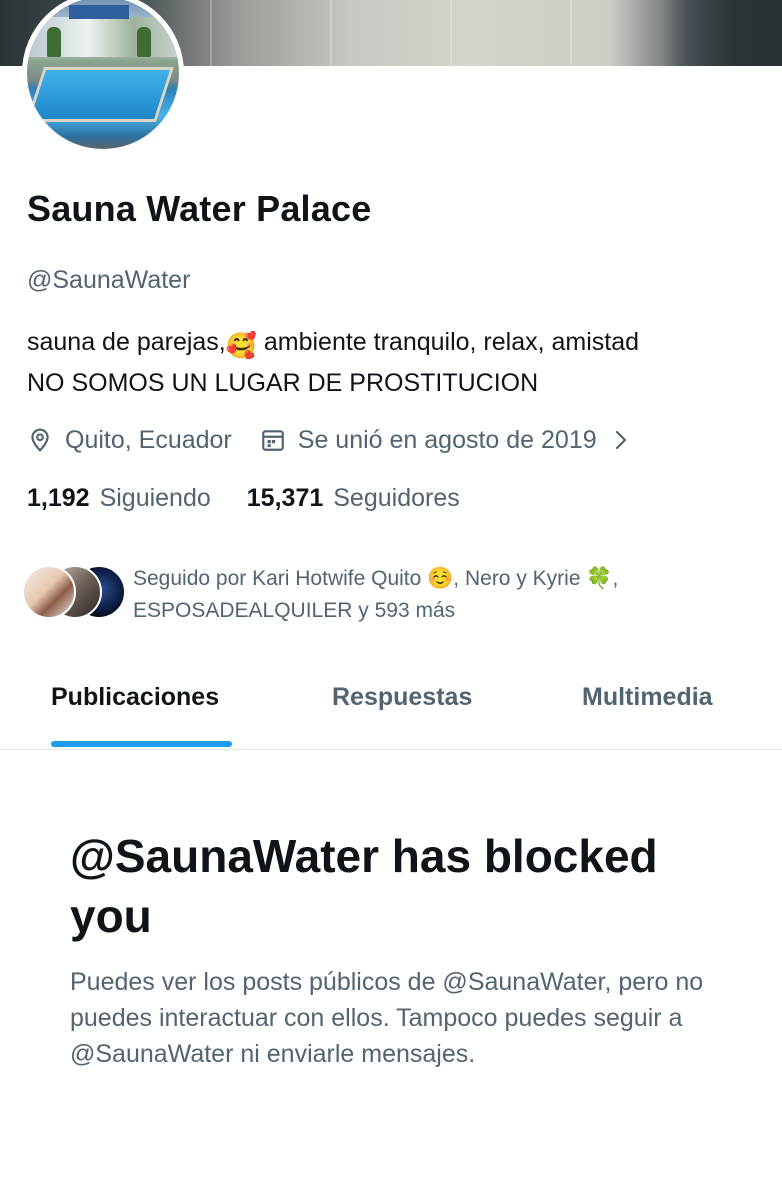  What do you see at coordinates (40, 440) in the screenshot?
I see `location-pin-icon` at bounding box center [40, 440].